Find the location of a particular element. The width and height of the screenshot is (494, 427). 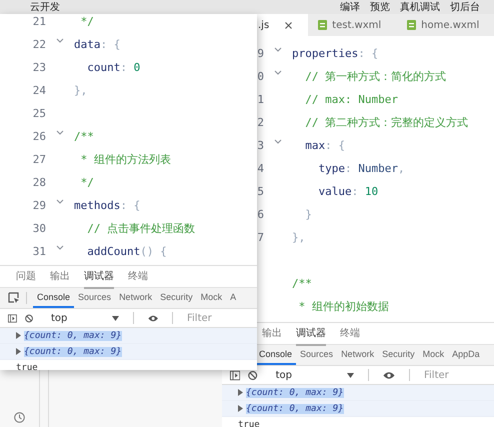

code-line: * 组件的方法列表 is located at coordinates (125, 159).